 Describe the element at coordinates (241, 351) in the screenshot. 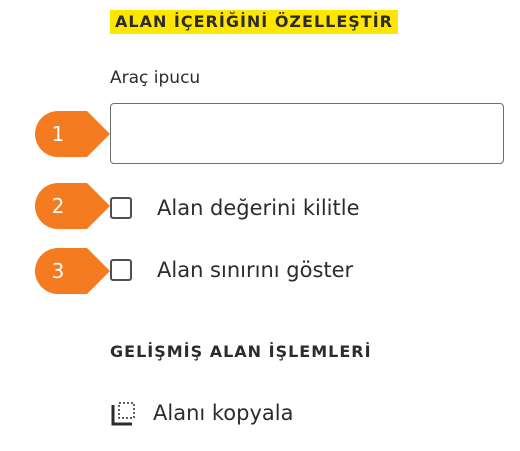

I see `advanced-field-actions-heading: GELİŞMİŞ ALAN İŞLEMLERİ` at that location.